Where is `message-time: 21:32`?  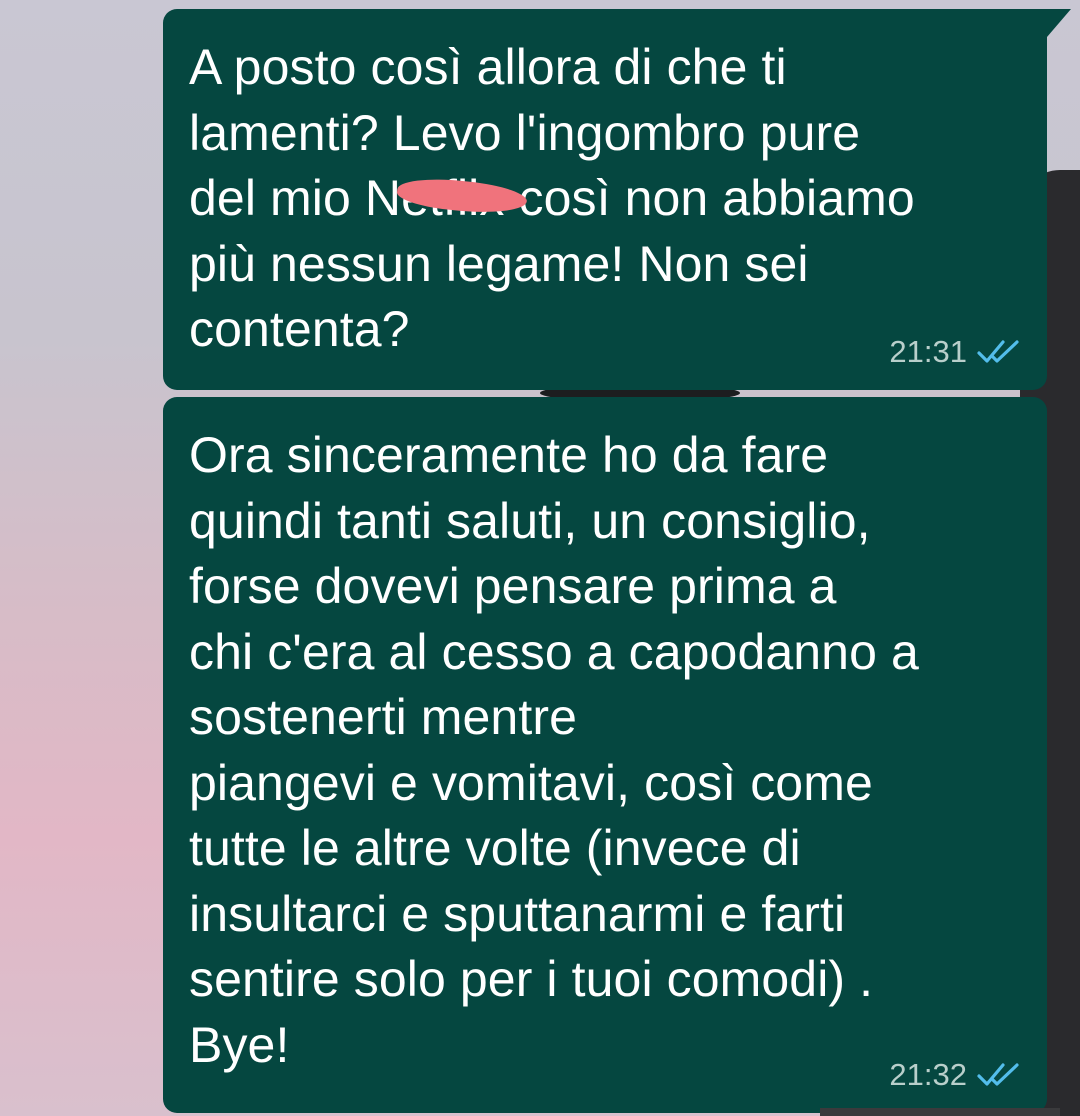 message-time: 21:32 is located at coordinates (928, 1074).